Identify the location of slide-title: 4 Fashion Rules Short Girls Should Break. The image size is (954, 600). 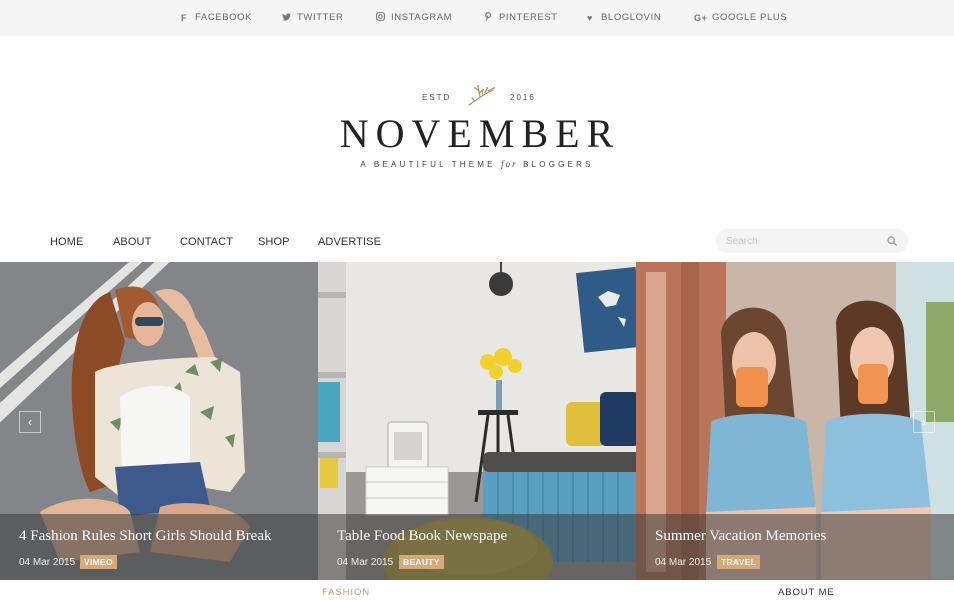
(145, 536).